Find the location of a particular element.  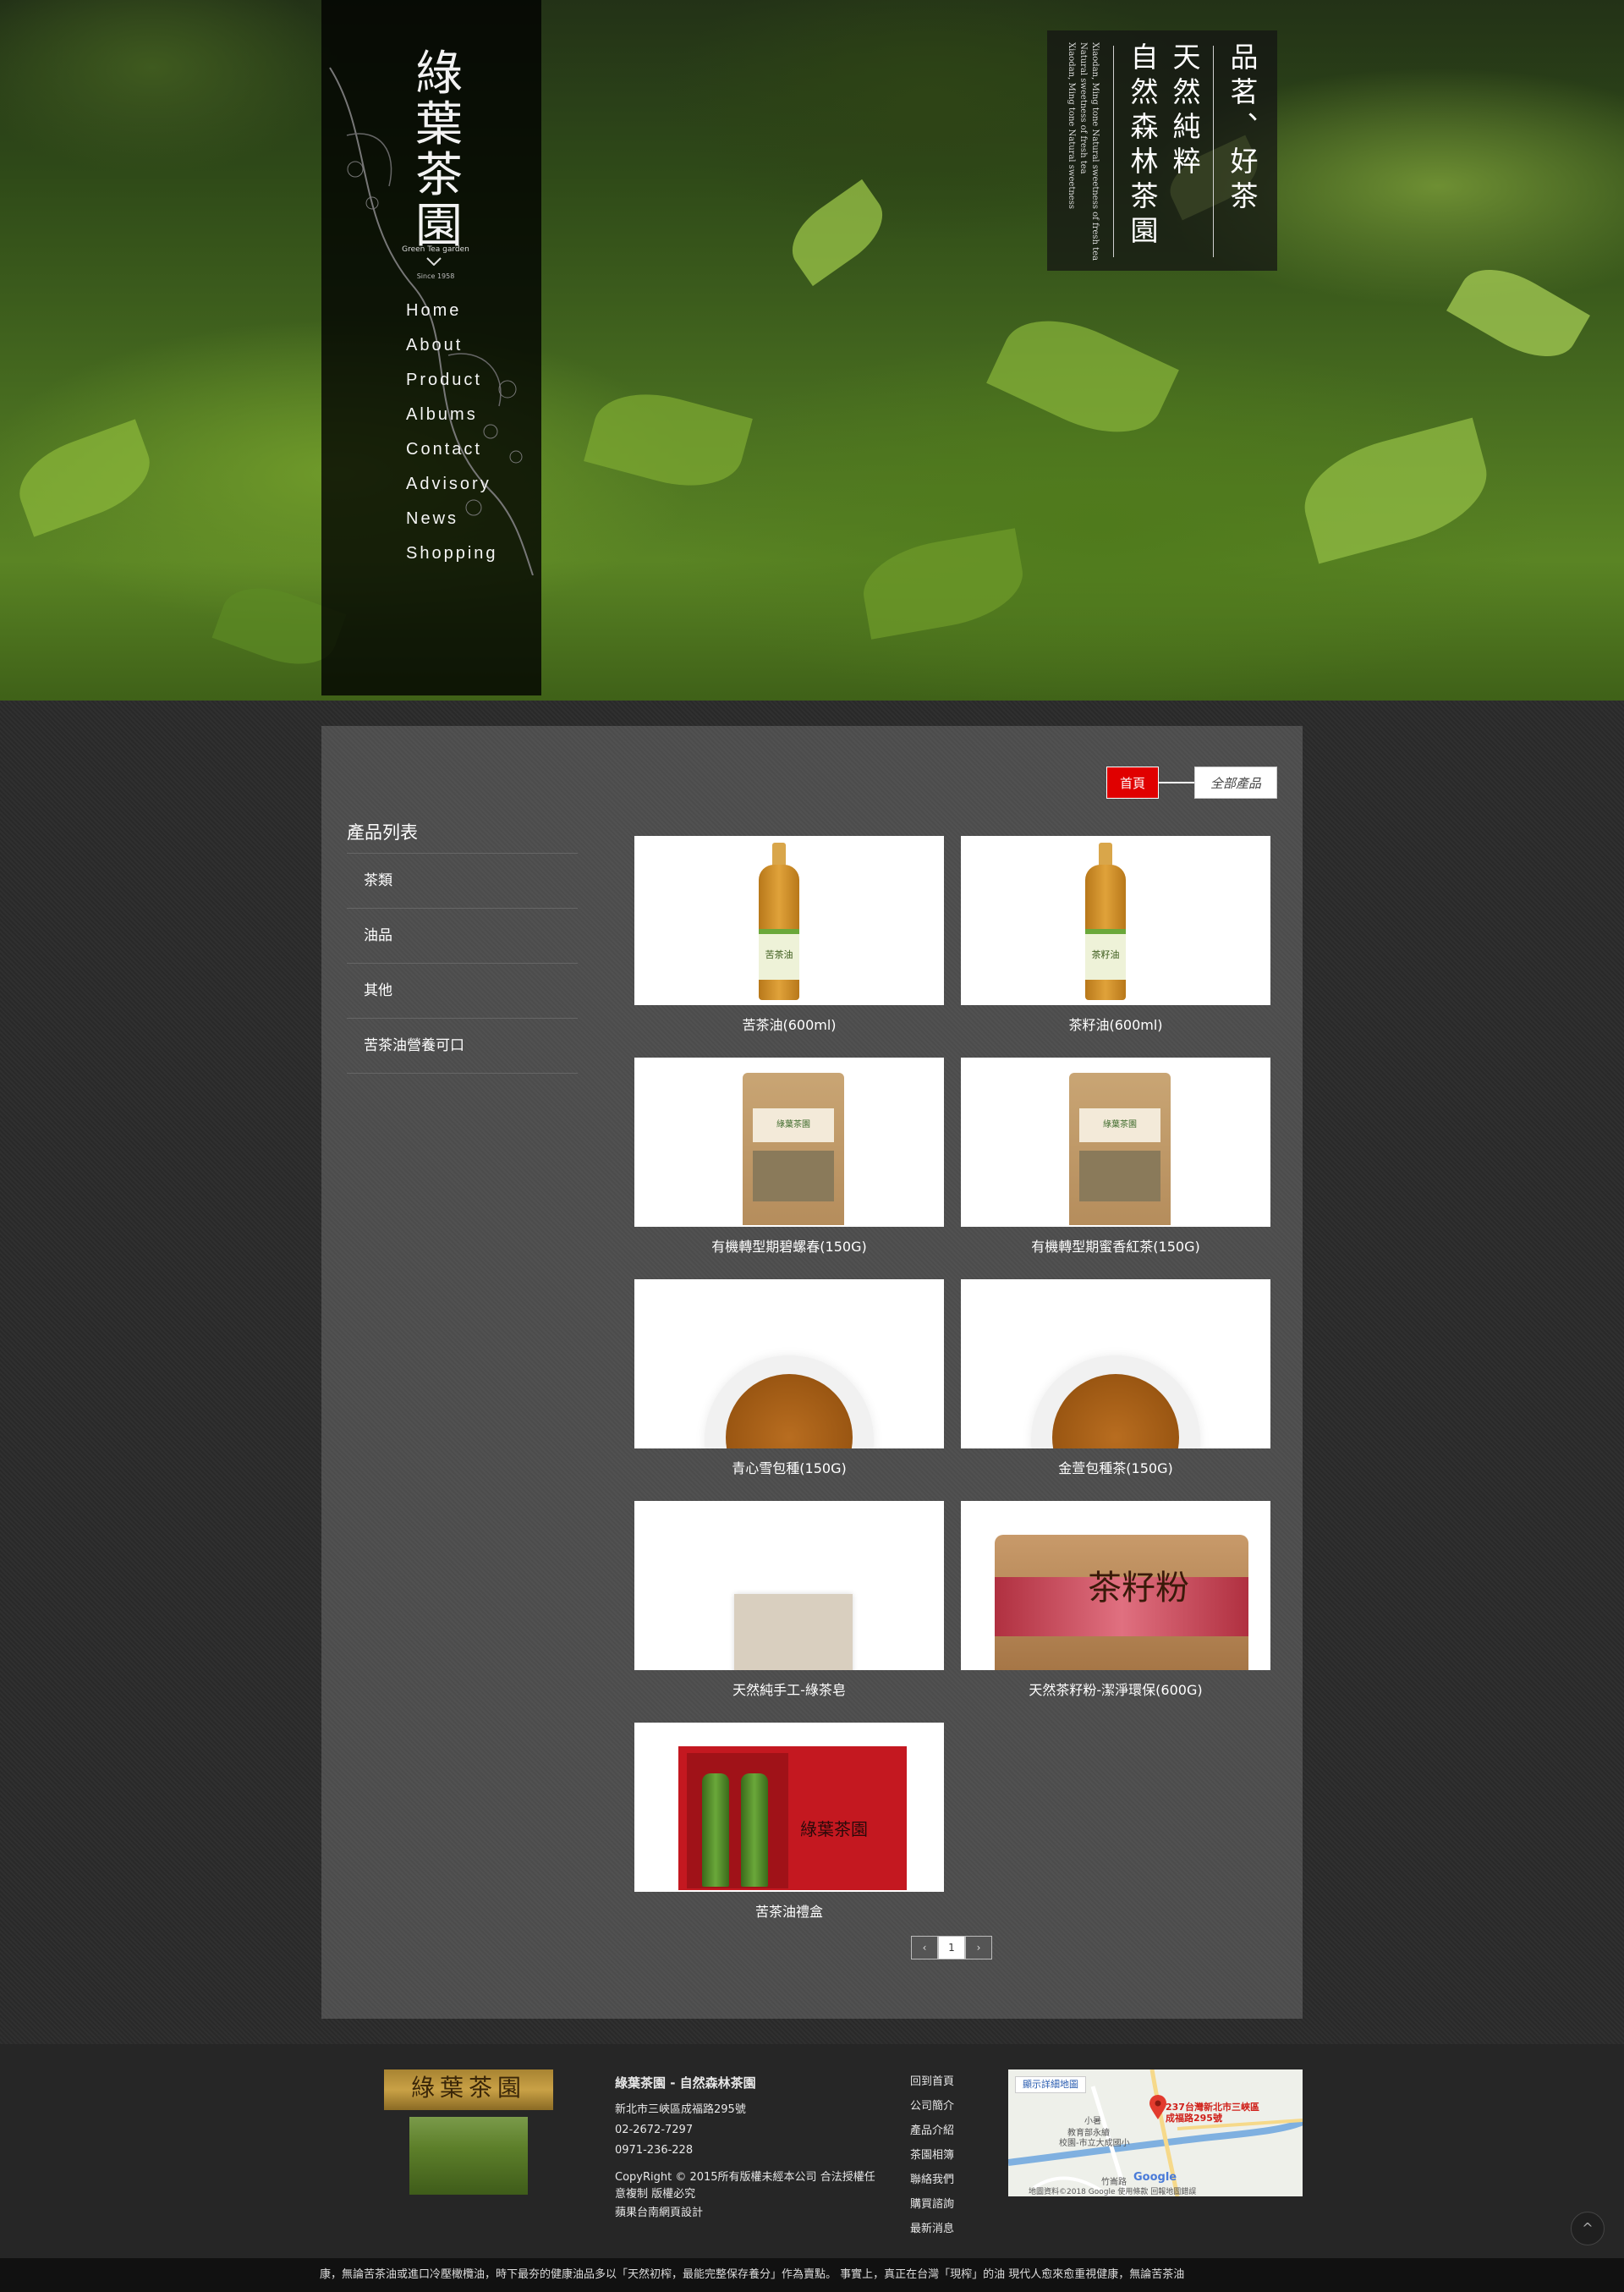

product-image: 苦茶油 is located at coordinates (789, 920).